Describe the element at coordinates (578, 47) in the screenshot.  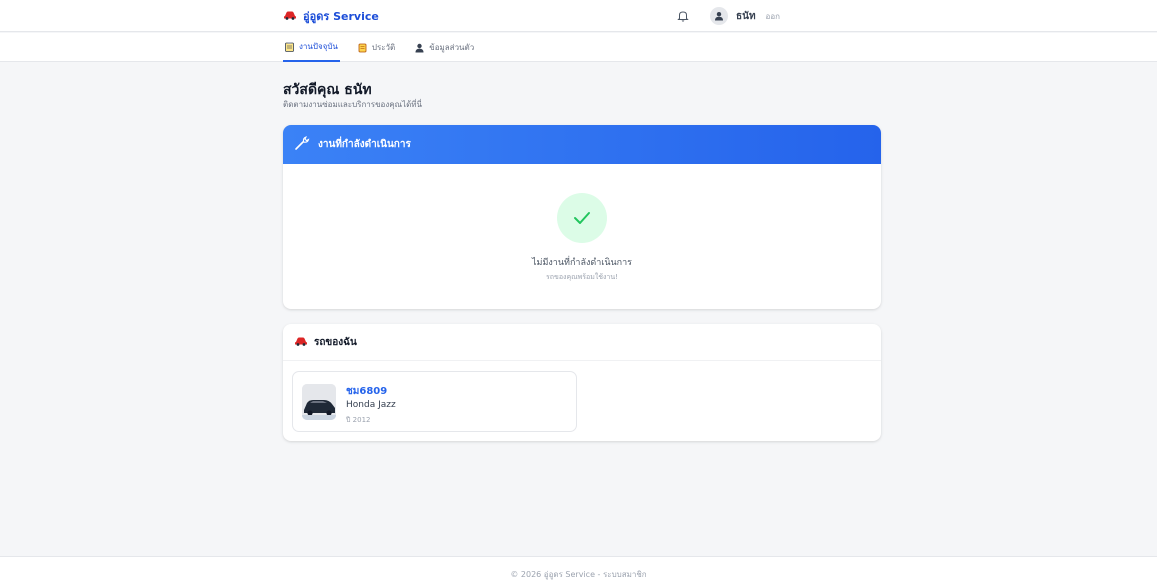
I see `tab-bar: งานปัจจุบัน ประวัติ ข้อมูลส่วนตัว` at that location.